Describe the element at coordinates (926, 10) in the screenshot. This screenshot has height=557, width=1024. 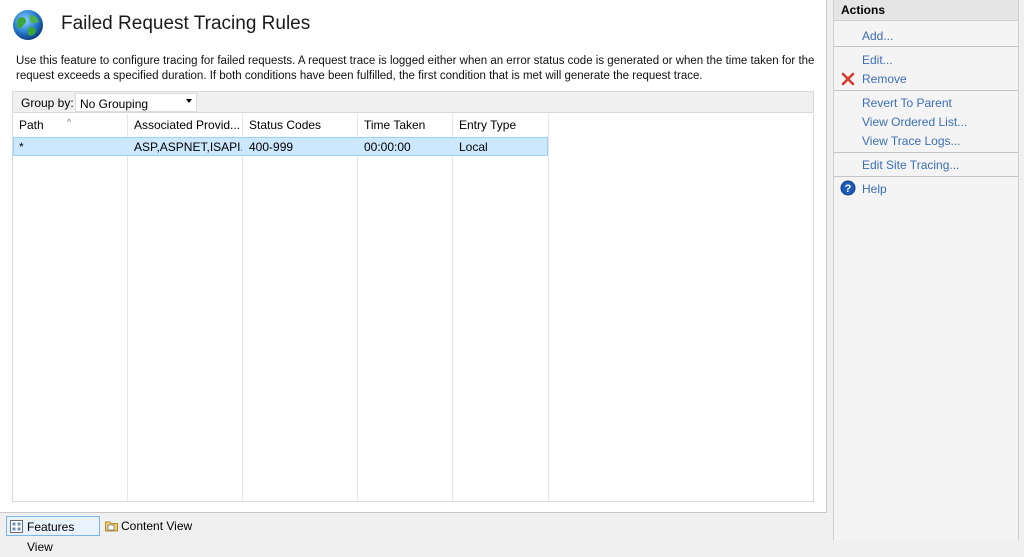
I see `actions-header: Actions` at that location.